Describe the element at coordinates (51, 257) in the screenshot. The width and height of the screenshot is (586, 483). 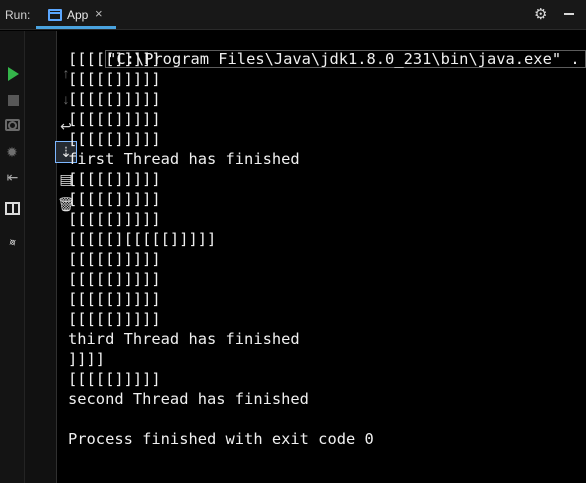
I see `console-actions-toolbar: ↑ ↓ ↩ ⇣ ▤ 🗑` at that location.